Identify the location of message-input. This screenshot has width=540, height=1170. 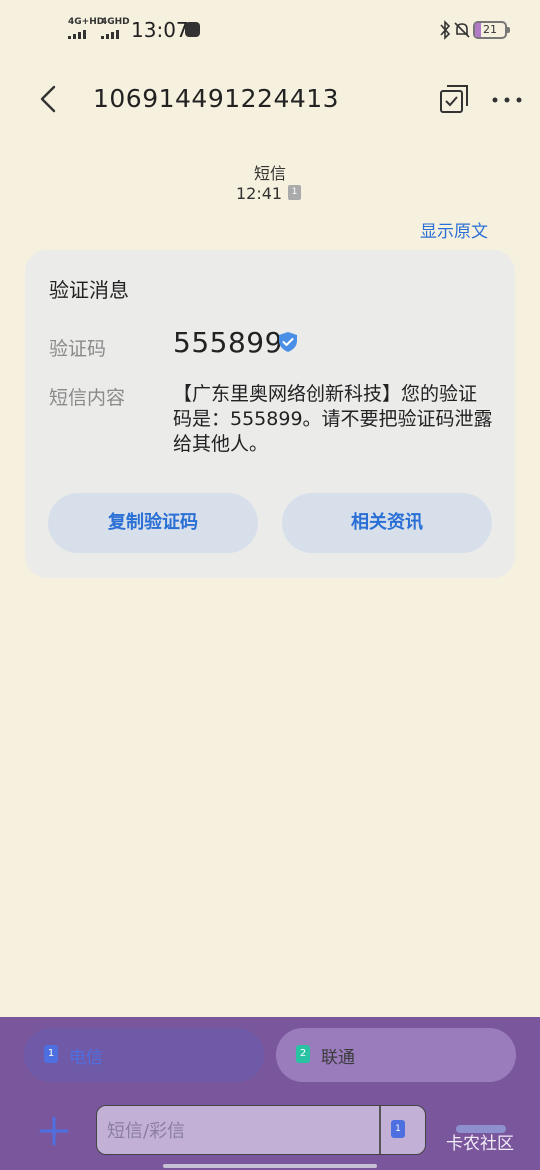
(237, 1131).